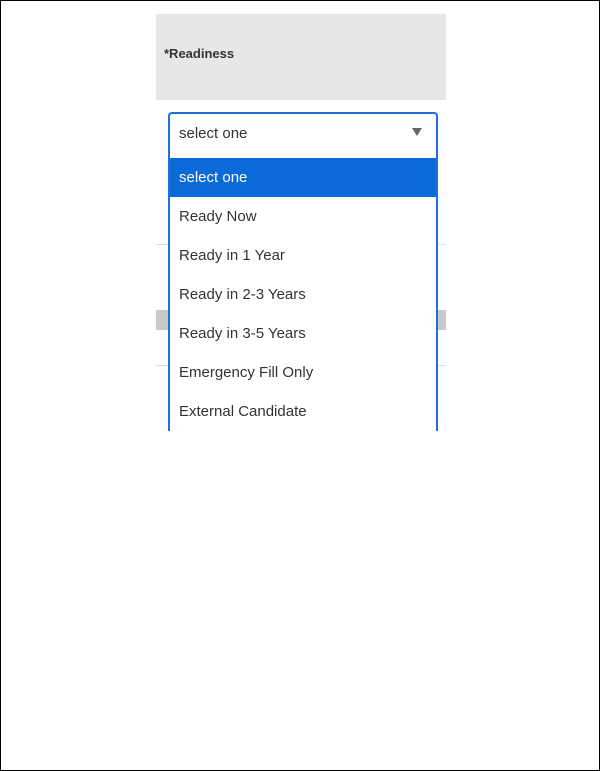 The width and height of the screenshot is (600, 771). Describe the element at coordinates (199, 53) in the screenshot. I see `readiness-label: *Readiness` at that location.